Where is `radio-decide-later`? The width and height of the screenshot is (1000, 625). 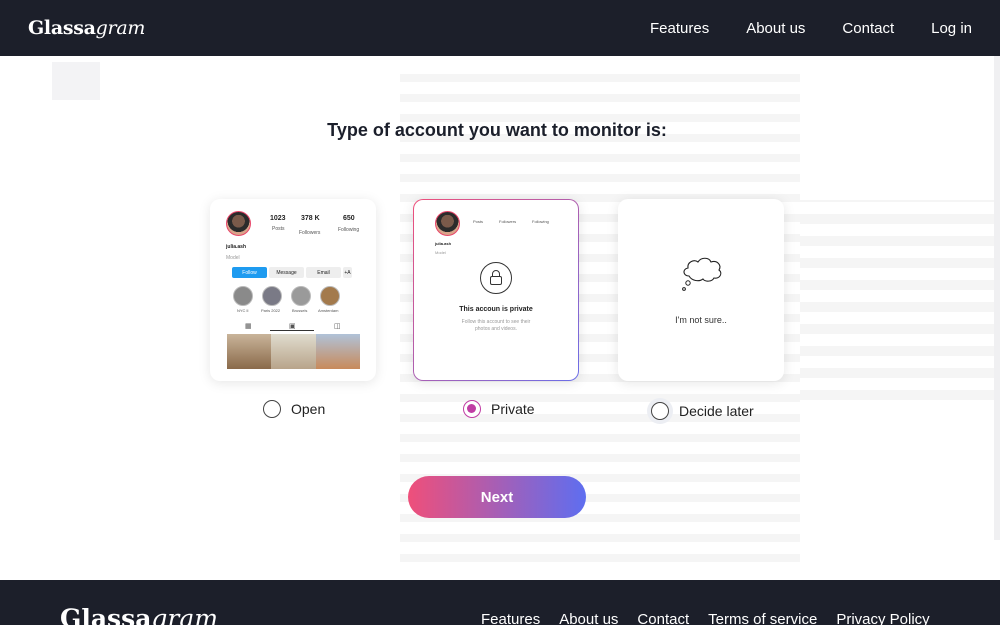 radio-decide-later is located at coordinates (660, 411).